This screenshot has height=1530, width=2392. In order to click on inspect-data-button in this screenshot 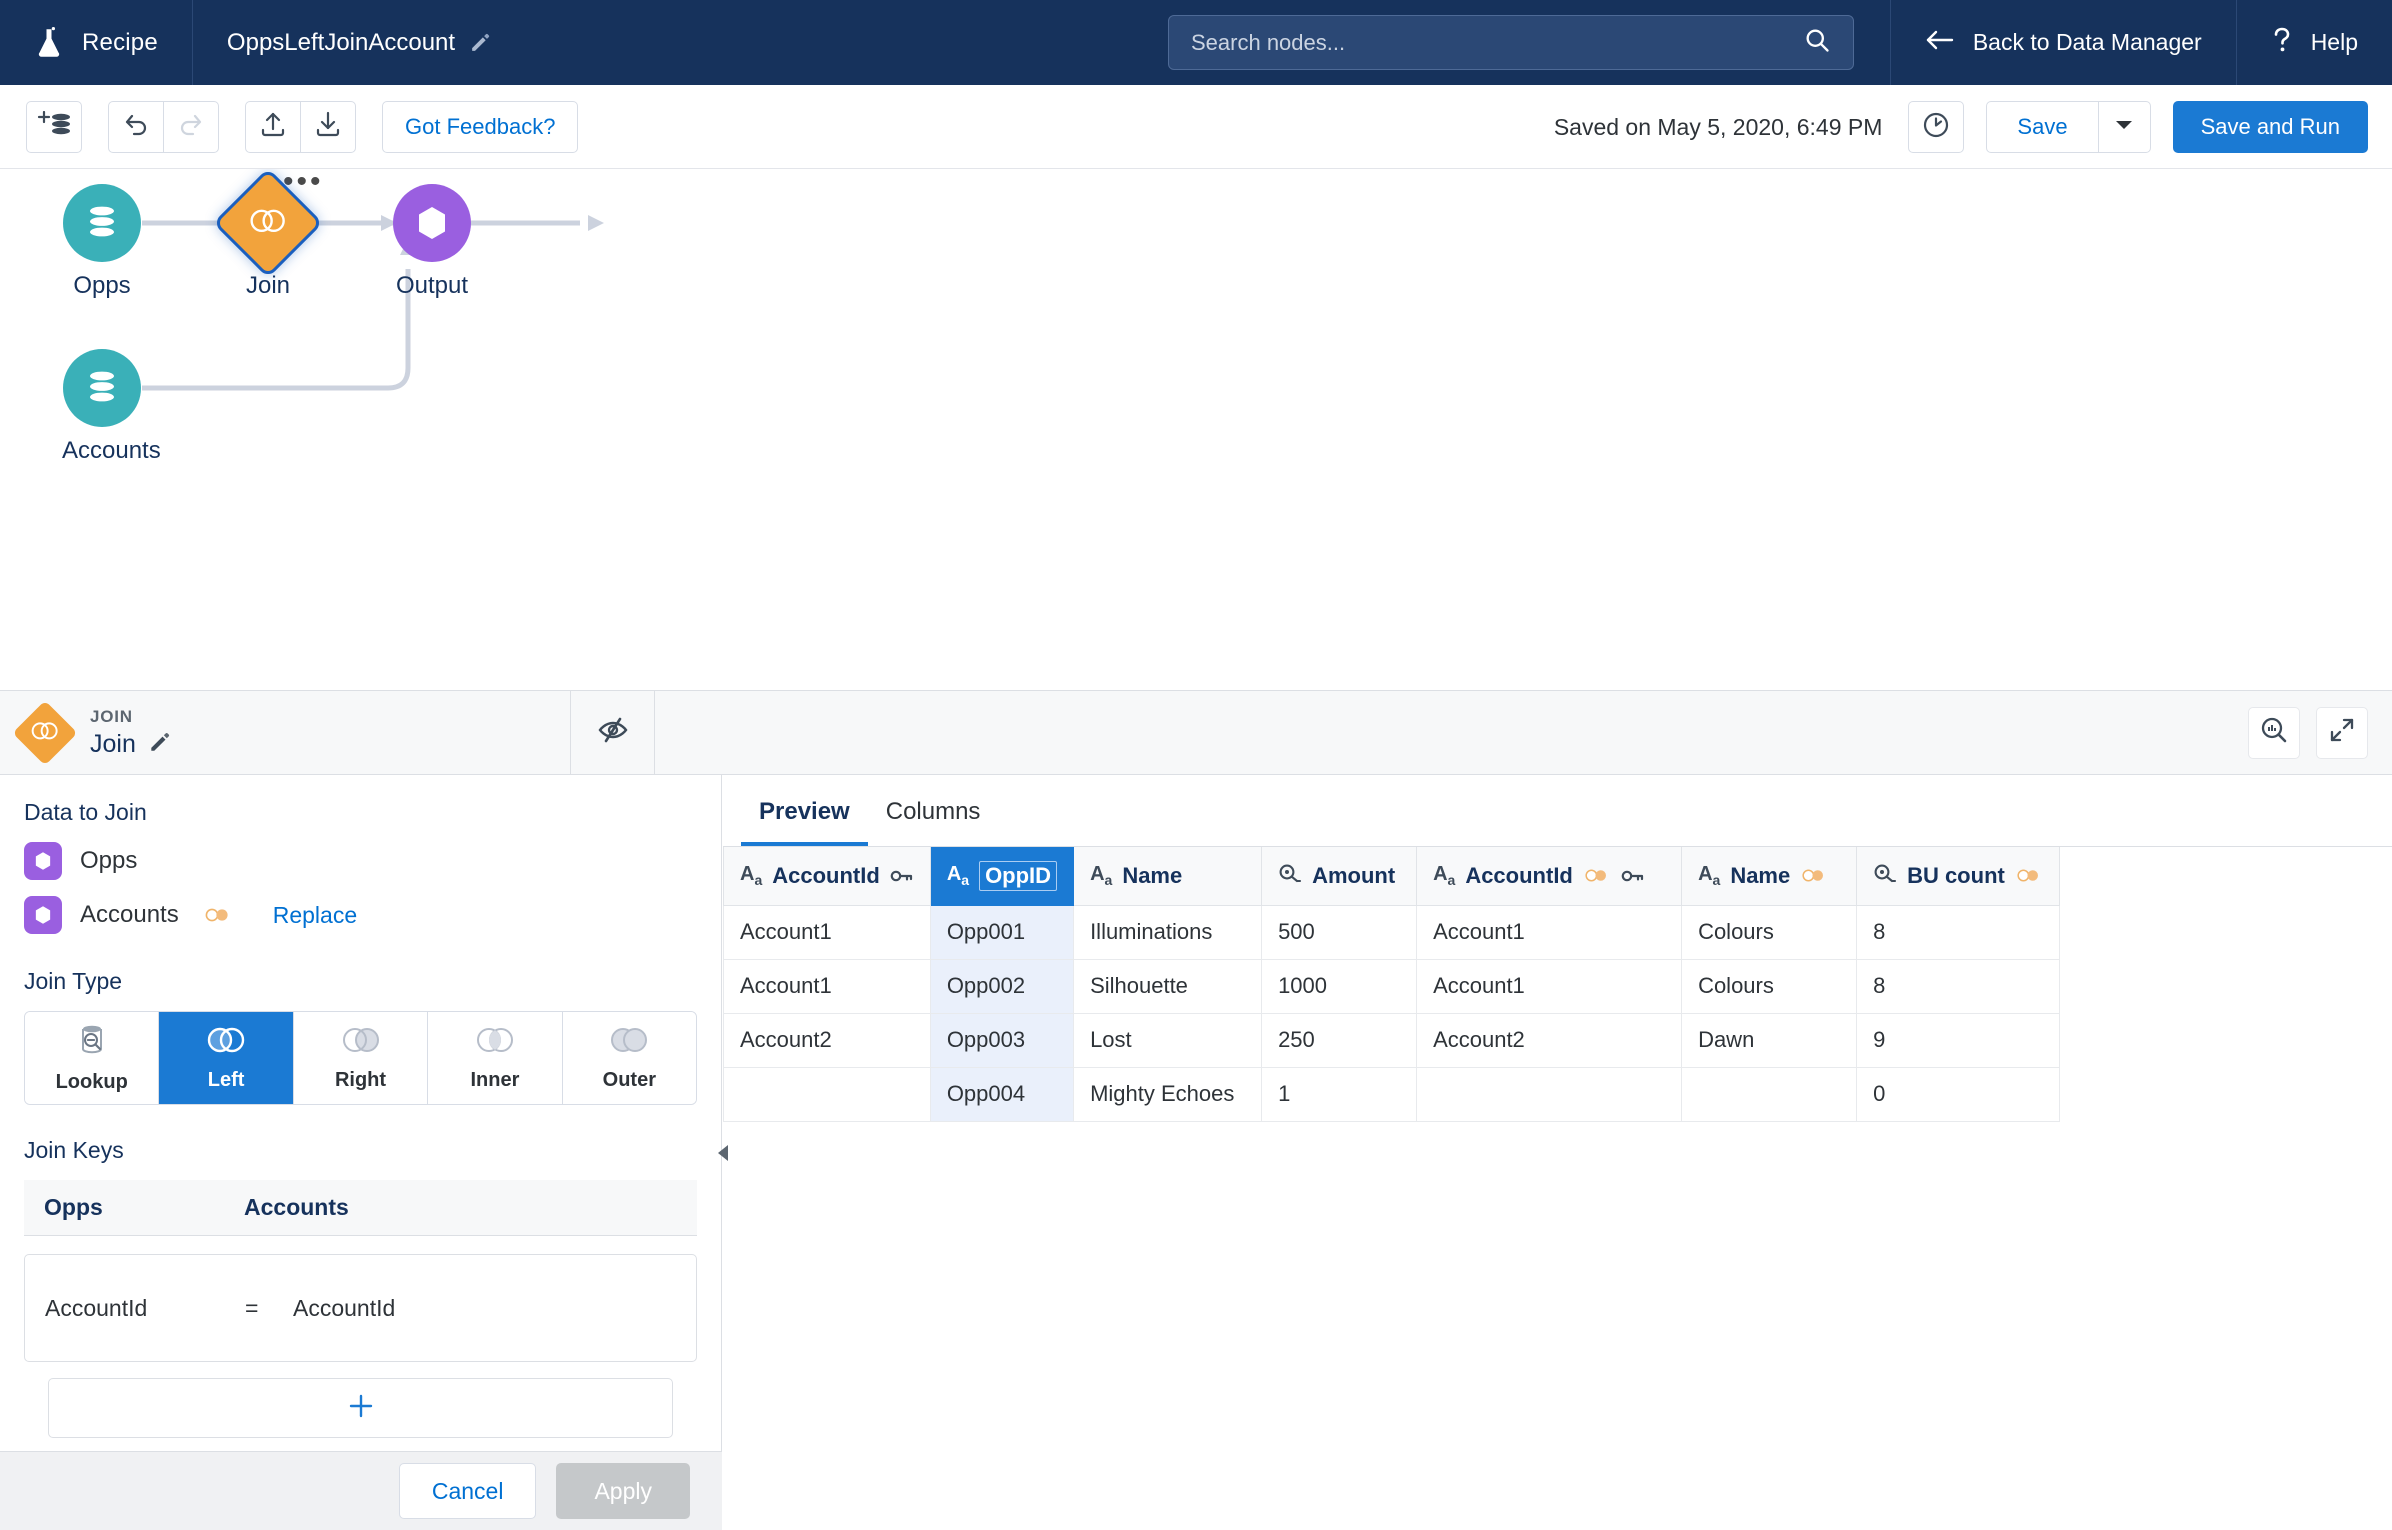, I will do `click(2274, 732)`.